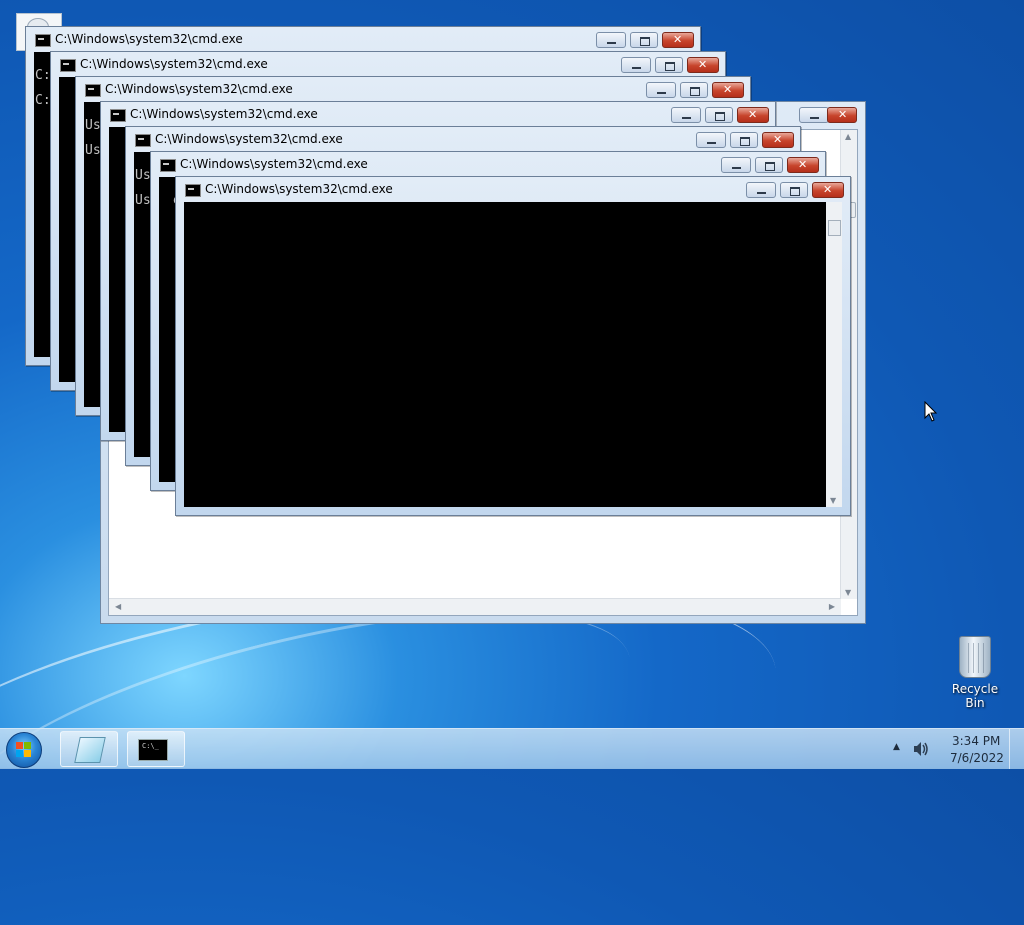 This screenshot has width=1024, height=925. Describe the element at coordinates (834, 354) in the screenshot. I see `vertical-scrollbar: ▼` at that location.